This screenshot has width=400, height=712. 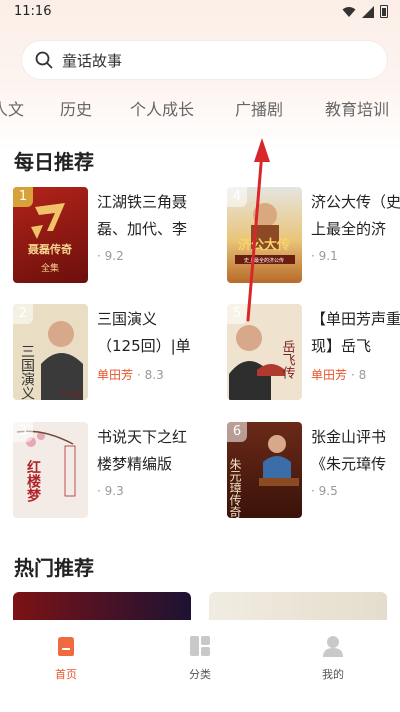 What do you see at coordinates (33, 481) in the screenshot?
I see `svg-text: 红楼梦` at bounding box center [33, 481].